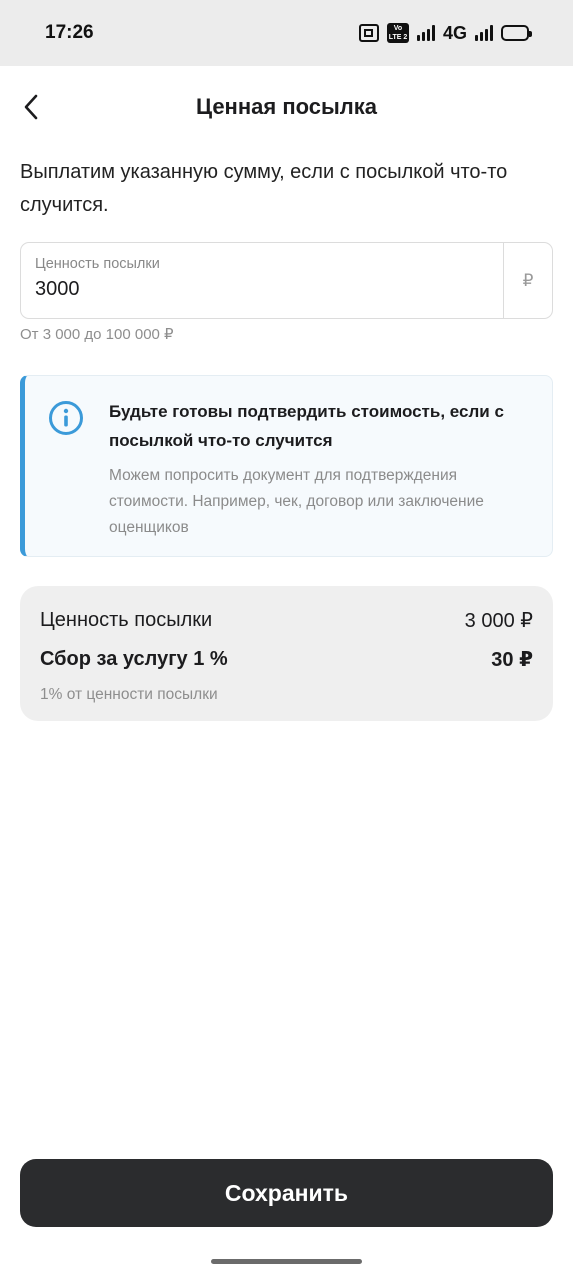 The height and width of the screenshot is (1280, 573). Describe the element at coordinates (129, 694) in the screenshot. I see `summary-fee-note: 1% от ценности посылки` at that location.